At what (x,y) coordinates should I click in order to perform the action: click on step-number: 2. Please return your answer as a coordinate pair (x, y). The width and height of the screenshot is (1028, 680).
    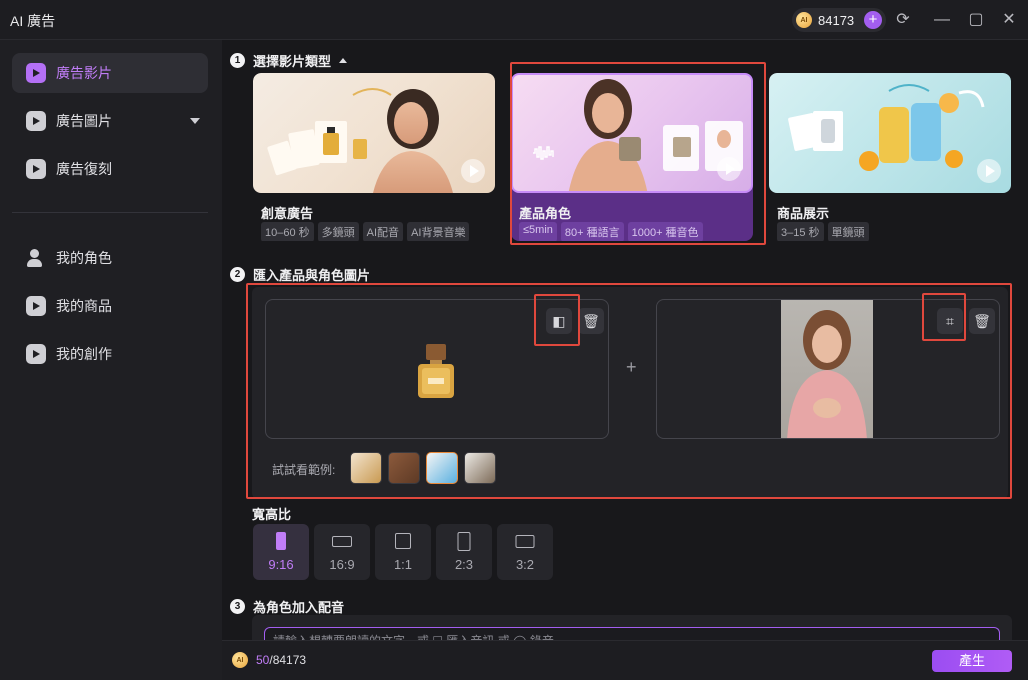
    Looking at the image, I should click on (237, 274).